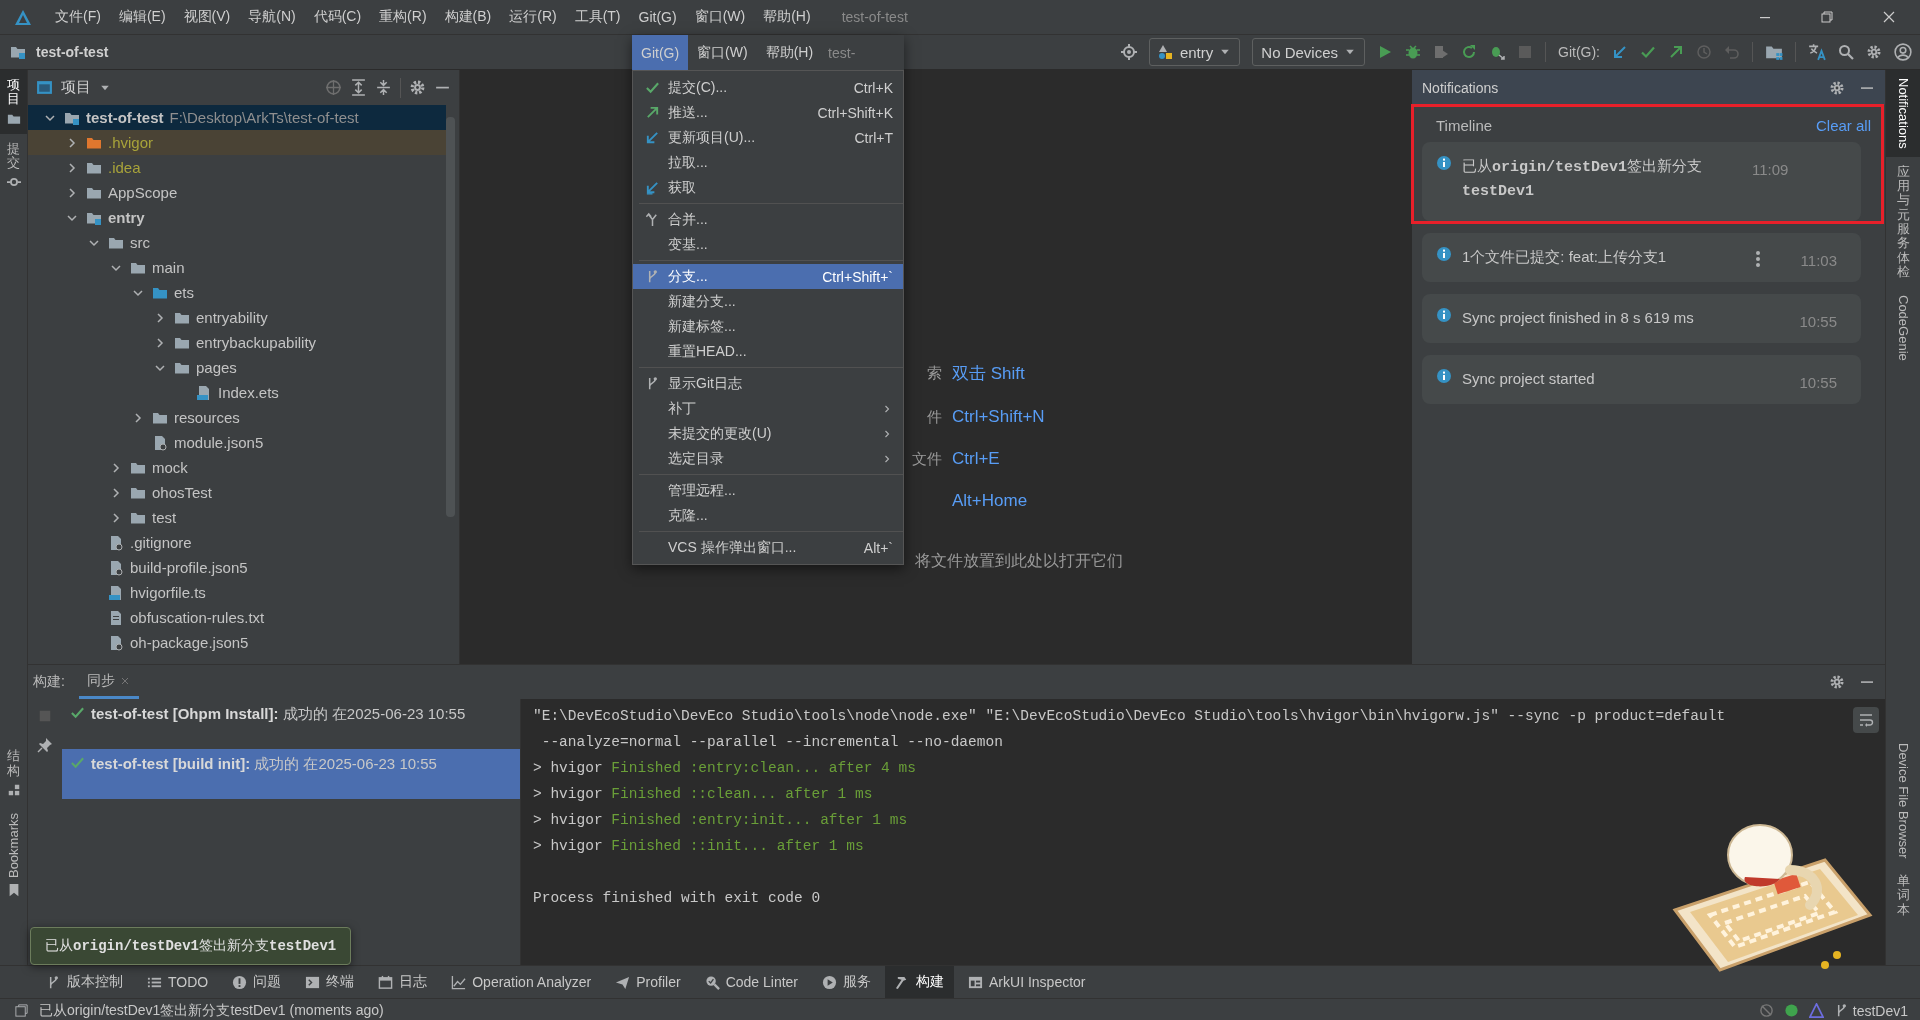 Image resolution: width=1920 pixels, height=1020 pixels. What do you see at coordinates (237, 542) in the screenshot?
I see `tree-item: .gitignore` at bounding box center [237, 542].